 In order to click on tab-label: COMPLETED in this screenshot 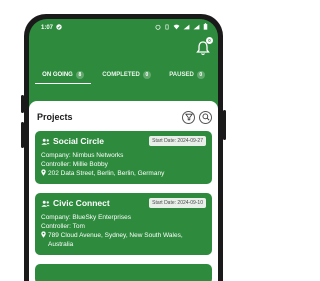, I will do `click(121, 75)`.